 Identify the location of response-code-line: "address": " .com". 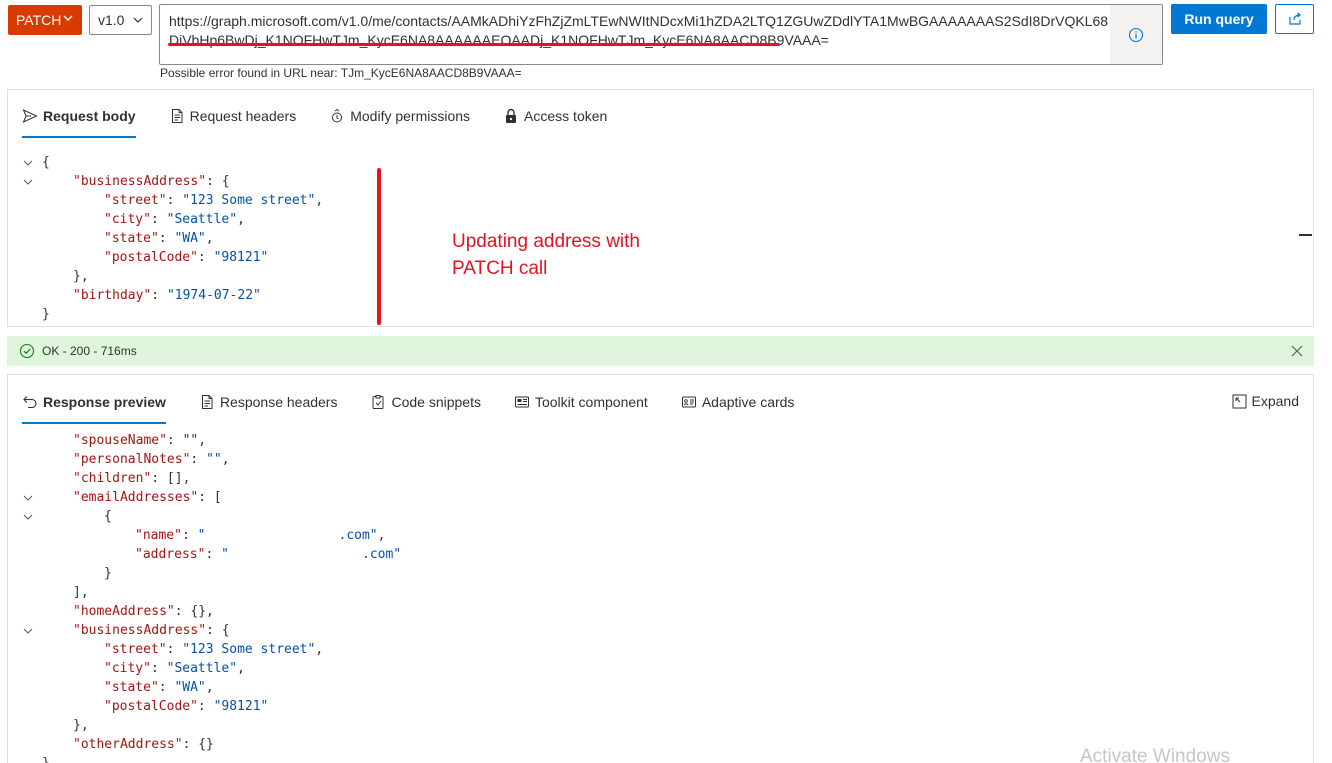
(211, 554).